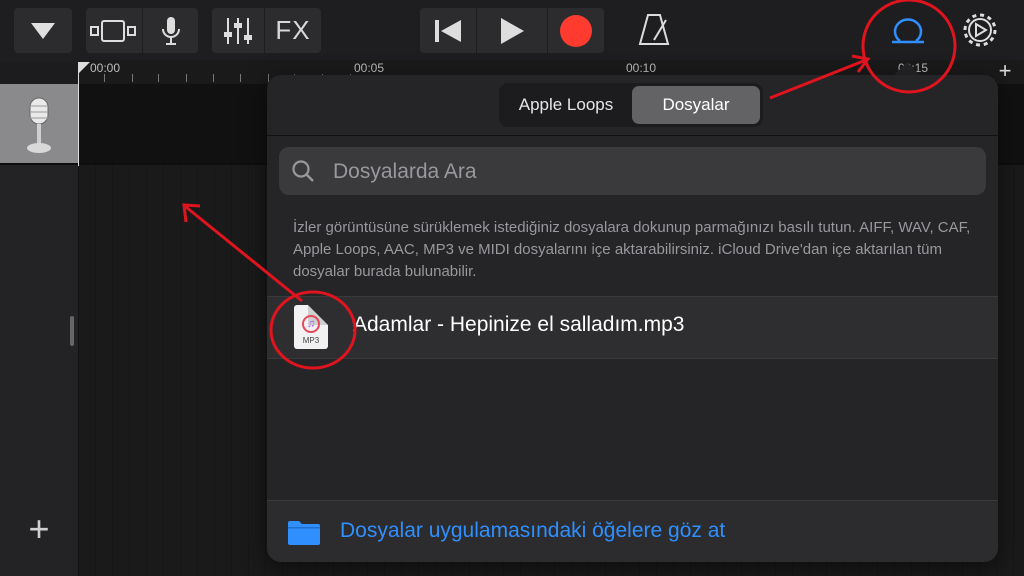 This screenshot has width=1024, height=576. Describe the element at coordinates (303, 171) in the screenshot. I see `search-icon` at that location.